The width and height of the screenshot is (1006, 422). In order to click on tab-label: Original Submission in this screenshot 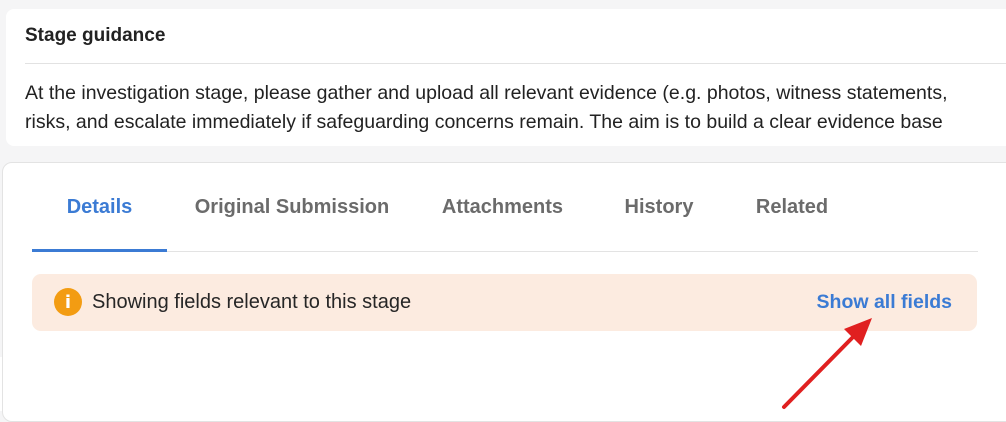, I will do `click(292, 206)`.